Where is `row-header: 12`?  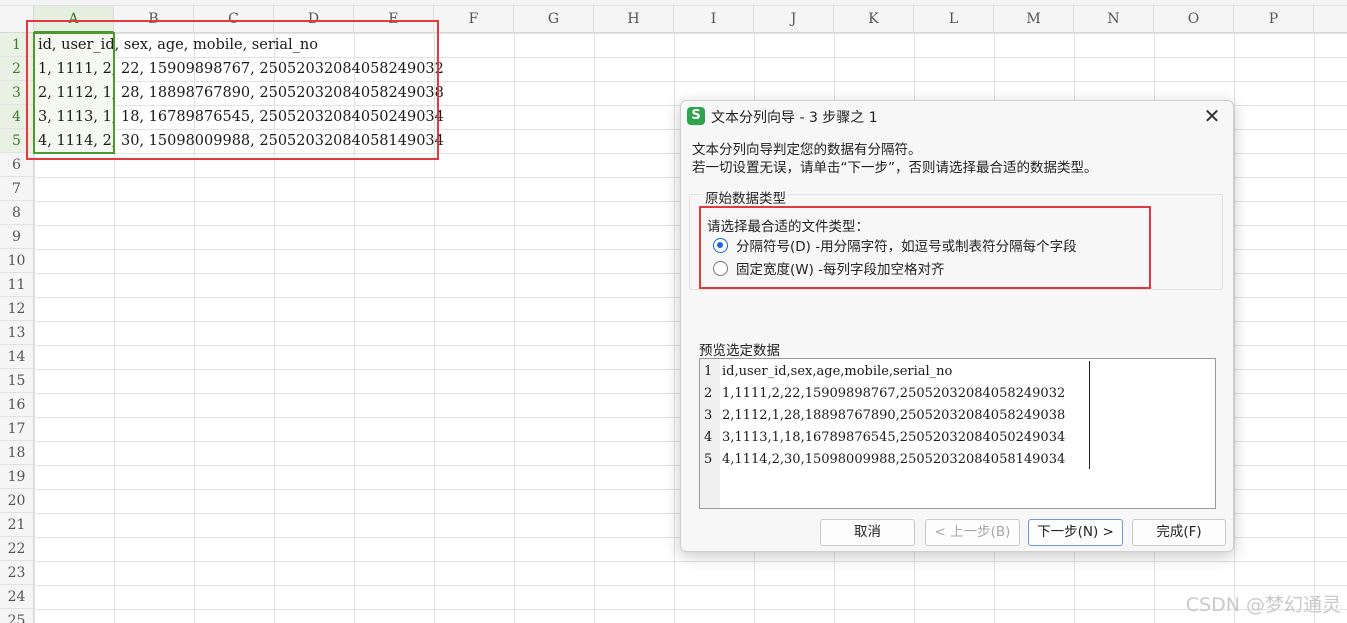
row-header: 12 is located at coordinates (17, 309).